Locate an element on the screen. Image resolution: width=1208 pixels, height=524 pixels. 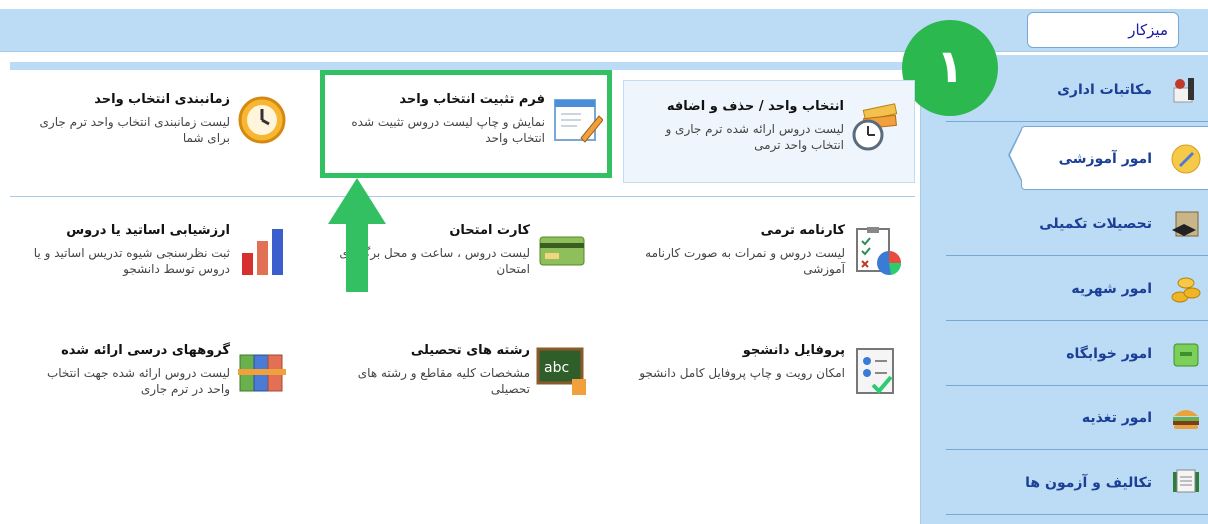
sidebar-item-label: امور تغذیه is located at coordinates (1116, 418).